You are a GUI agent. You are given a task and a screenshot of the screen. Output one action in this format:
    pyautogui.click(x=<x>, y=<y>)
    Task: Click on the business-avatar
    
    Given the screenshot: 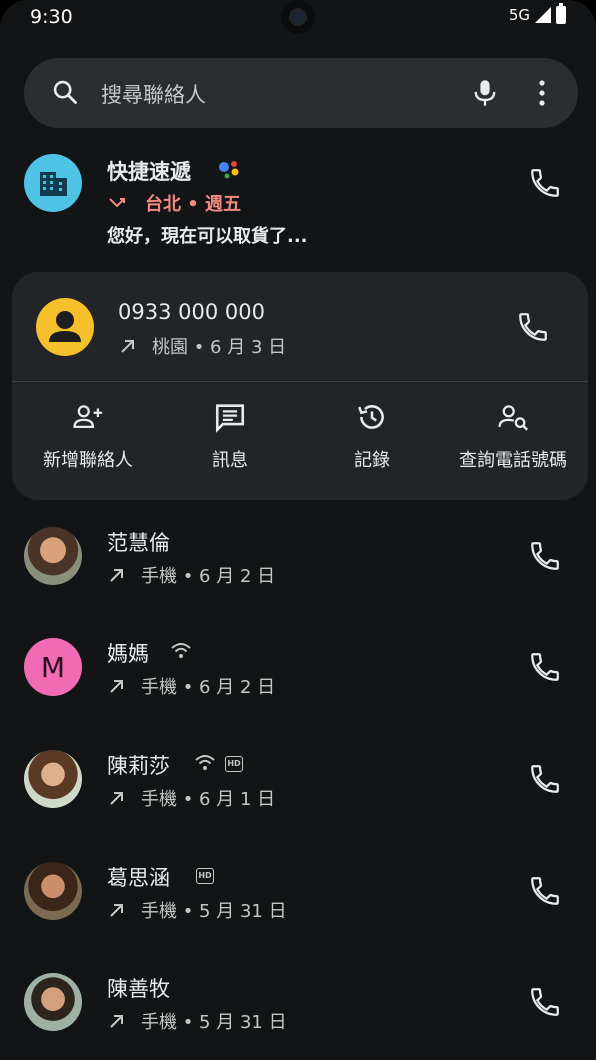 What is the action you would take?
    pyautogui.click(x=53, y=183)
    